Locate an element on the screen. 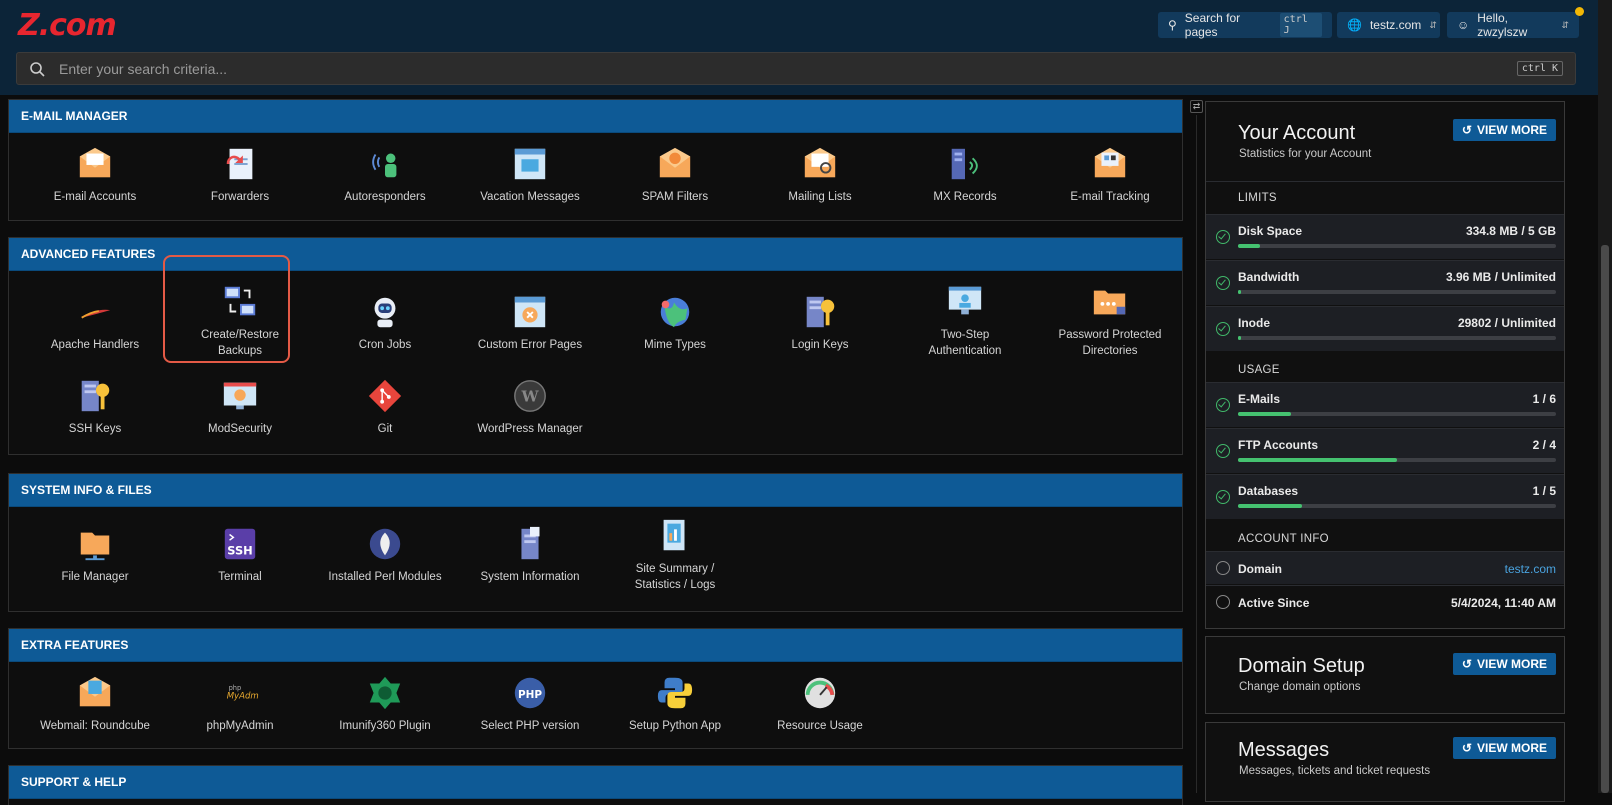 This screenshot has width=1612, height=805. usage-row-emails: E-Mails 1 / 6 is located at coordinates (1385, 404).